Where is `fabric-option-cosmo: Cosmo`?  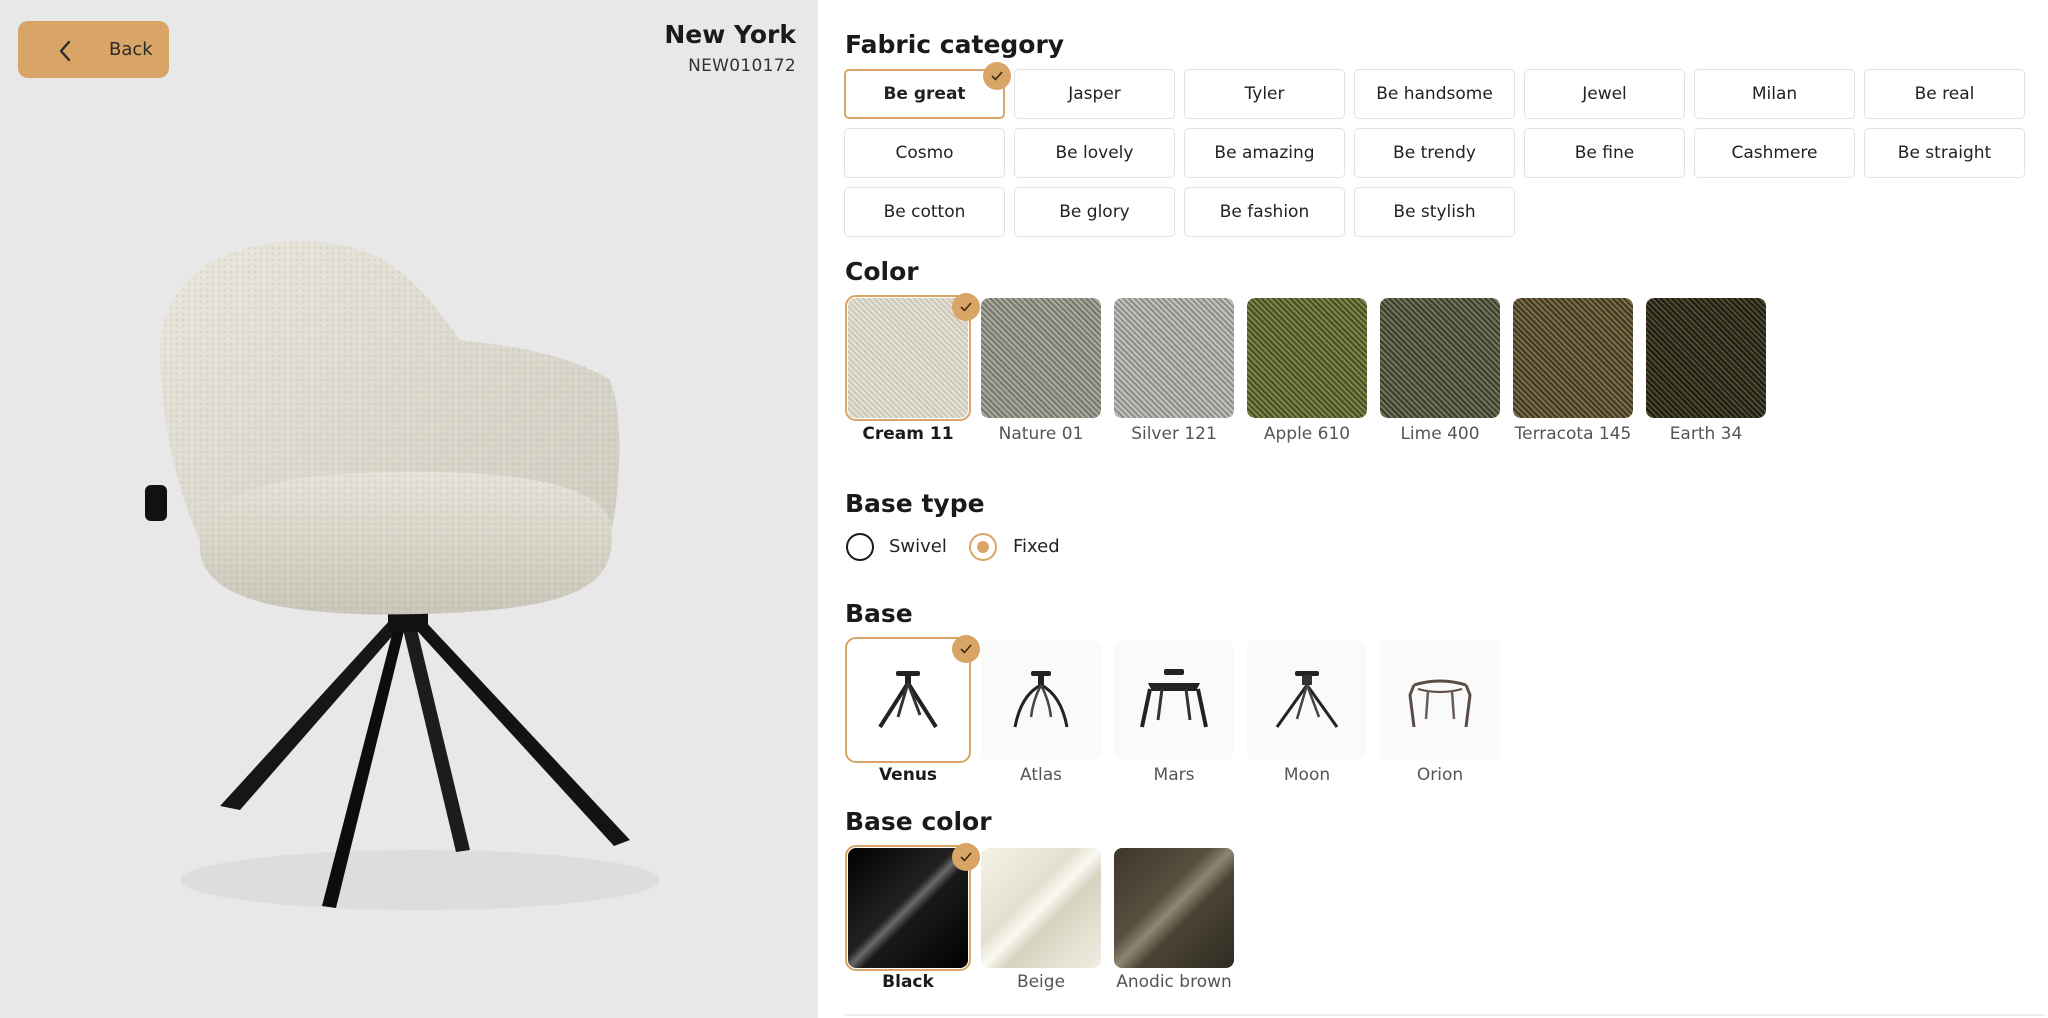 fabric-option-cosmo: Cosmo is located at coordinates (924, 153).